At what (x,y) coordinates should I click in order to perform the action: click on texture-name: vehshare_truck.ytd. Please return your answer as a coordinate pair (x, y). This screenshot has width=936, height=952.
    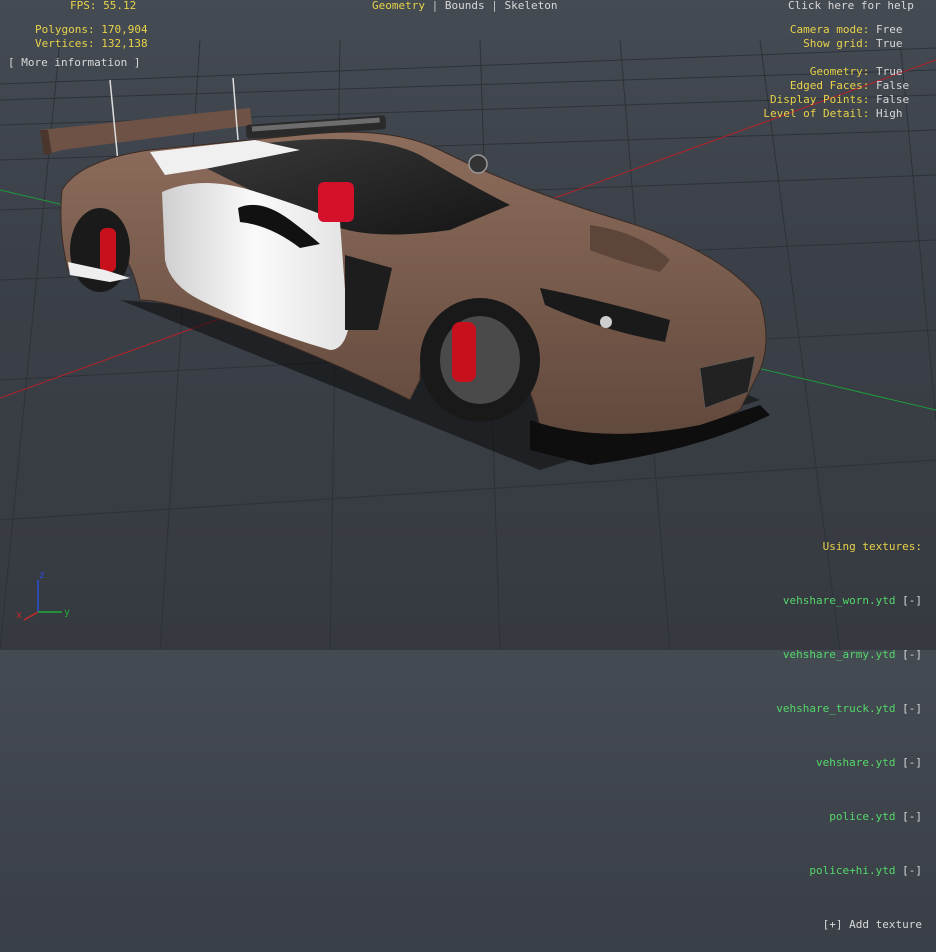
    Looking at the image, I should click on (836, 708).